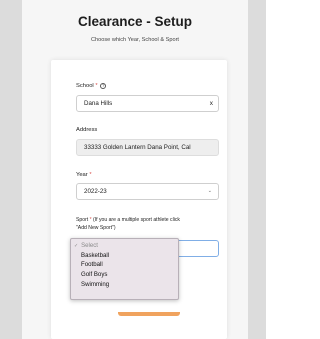  I want to click on school-value: Dana Hills, so click(98, 103).